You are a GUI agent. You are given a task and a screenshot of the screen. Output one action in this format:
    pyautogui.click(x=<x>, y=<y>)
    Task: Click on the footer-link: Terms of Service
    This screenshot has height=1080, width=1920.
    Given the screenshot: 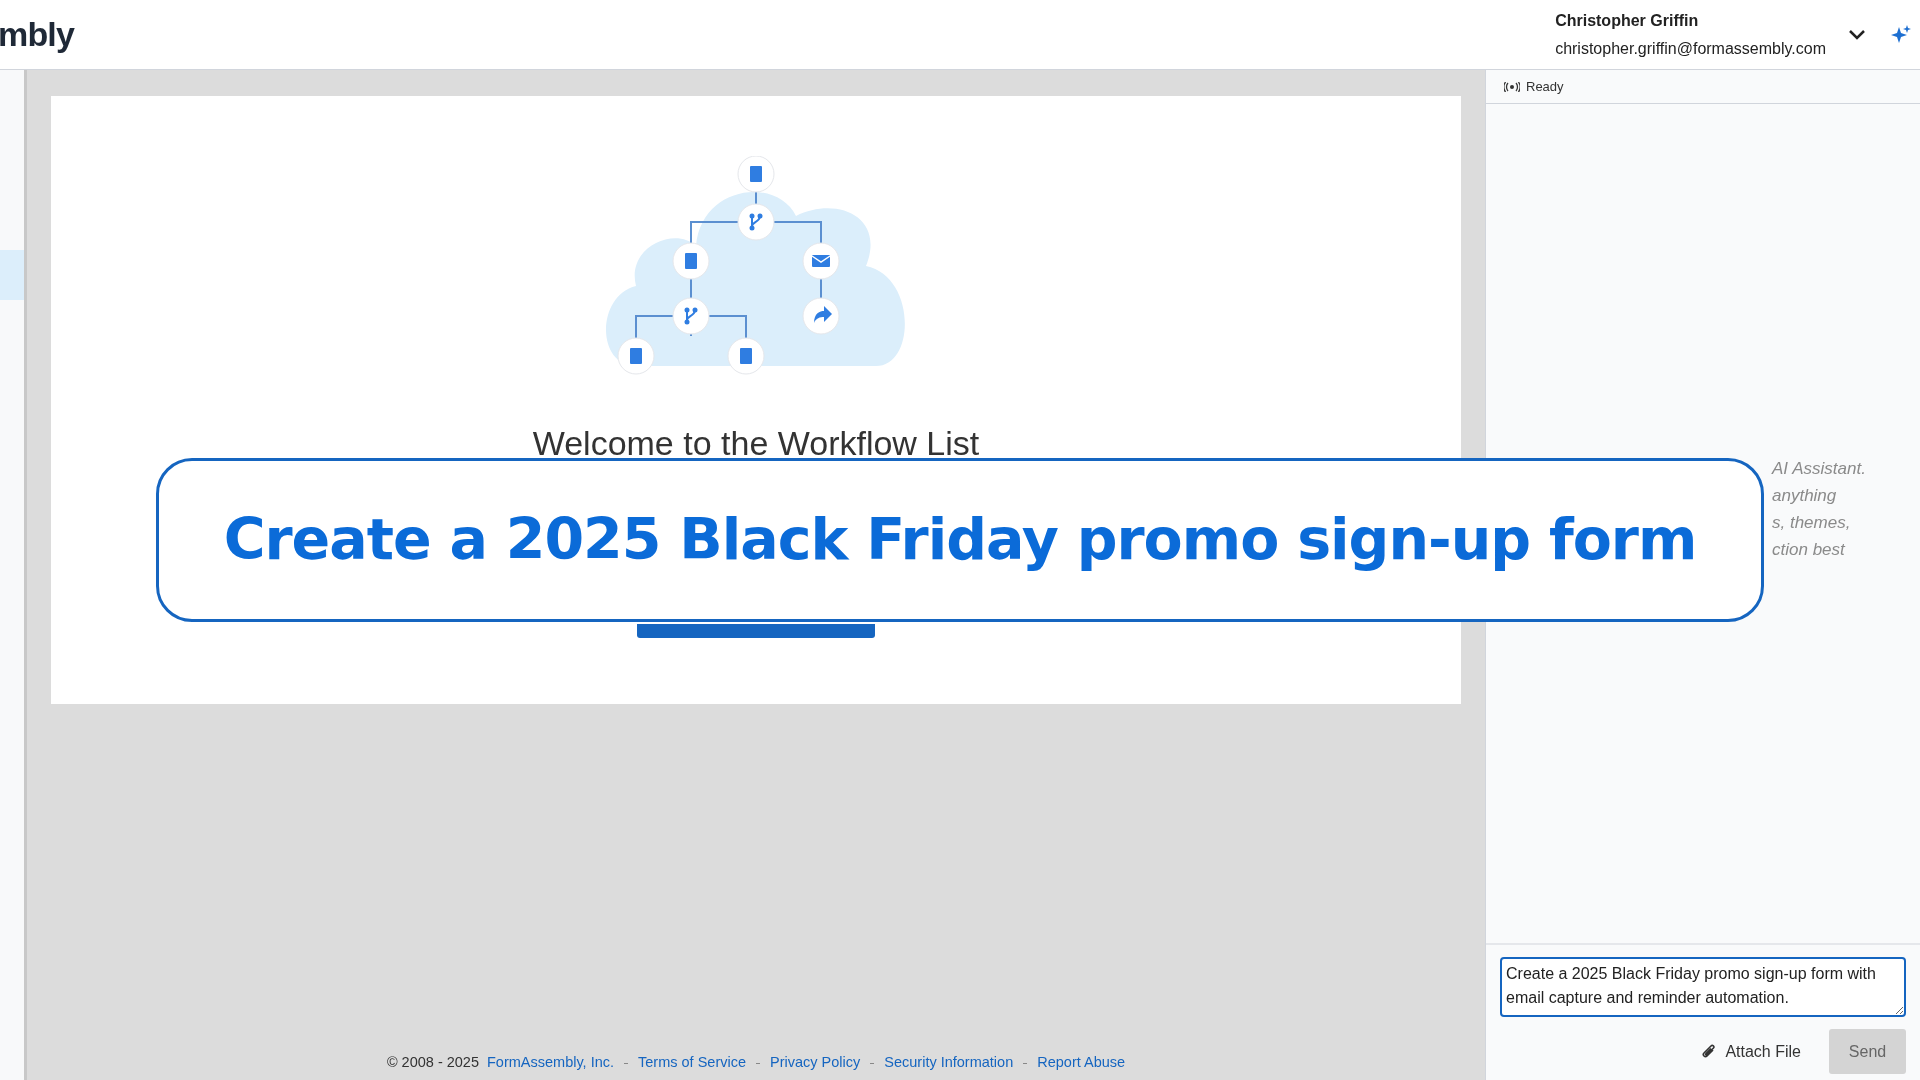 What is the action you would take?
    pyautogui.click(x=692, y=1063)
    